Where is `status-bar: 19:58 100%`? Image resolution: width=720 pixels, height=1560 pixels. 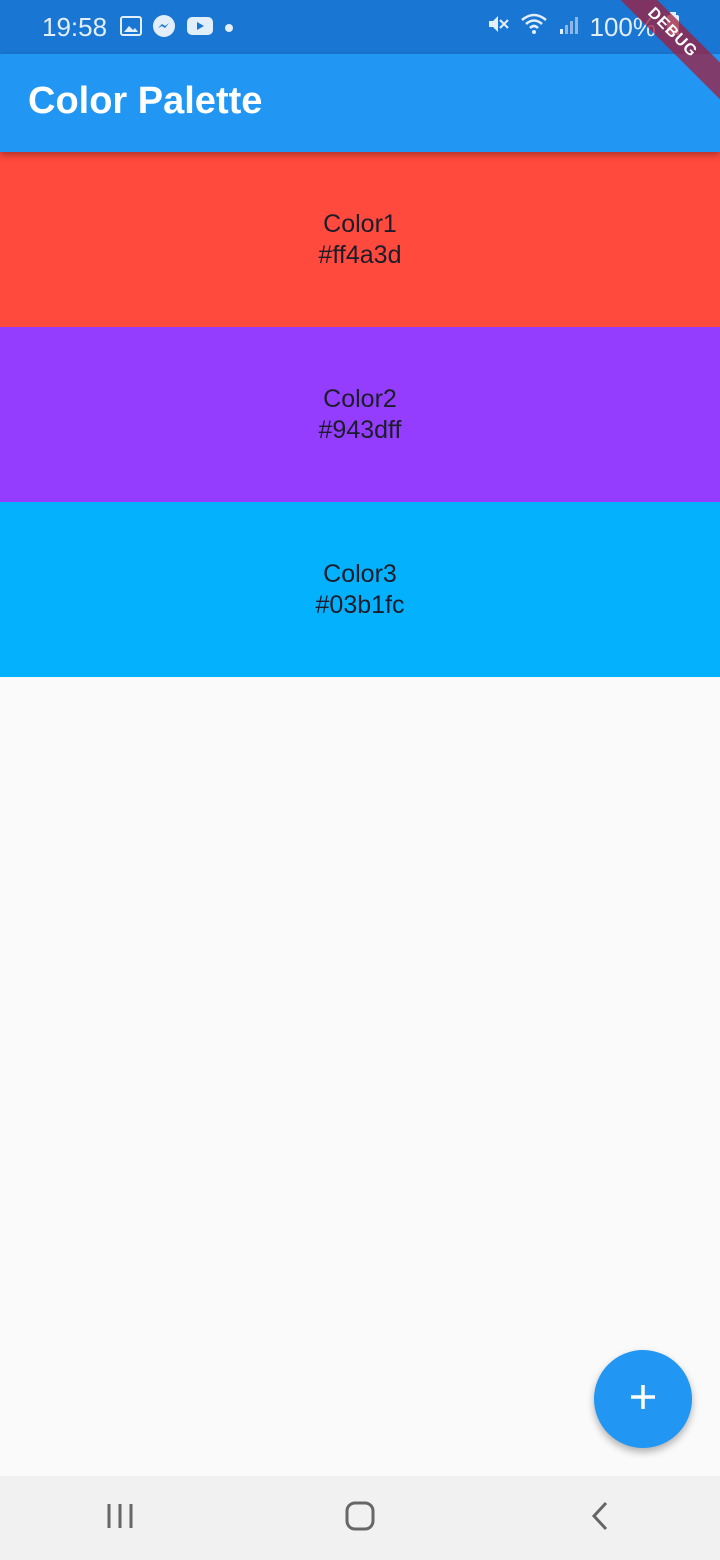 status-bar: 19:58 100% is located at coordinates (360, 27).